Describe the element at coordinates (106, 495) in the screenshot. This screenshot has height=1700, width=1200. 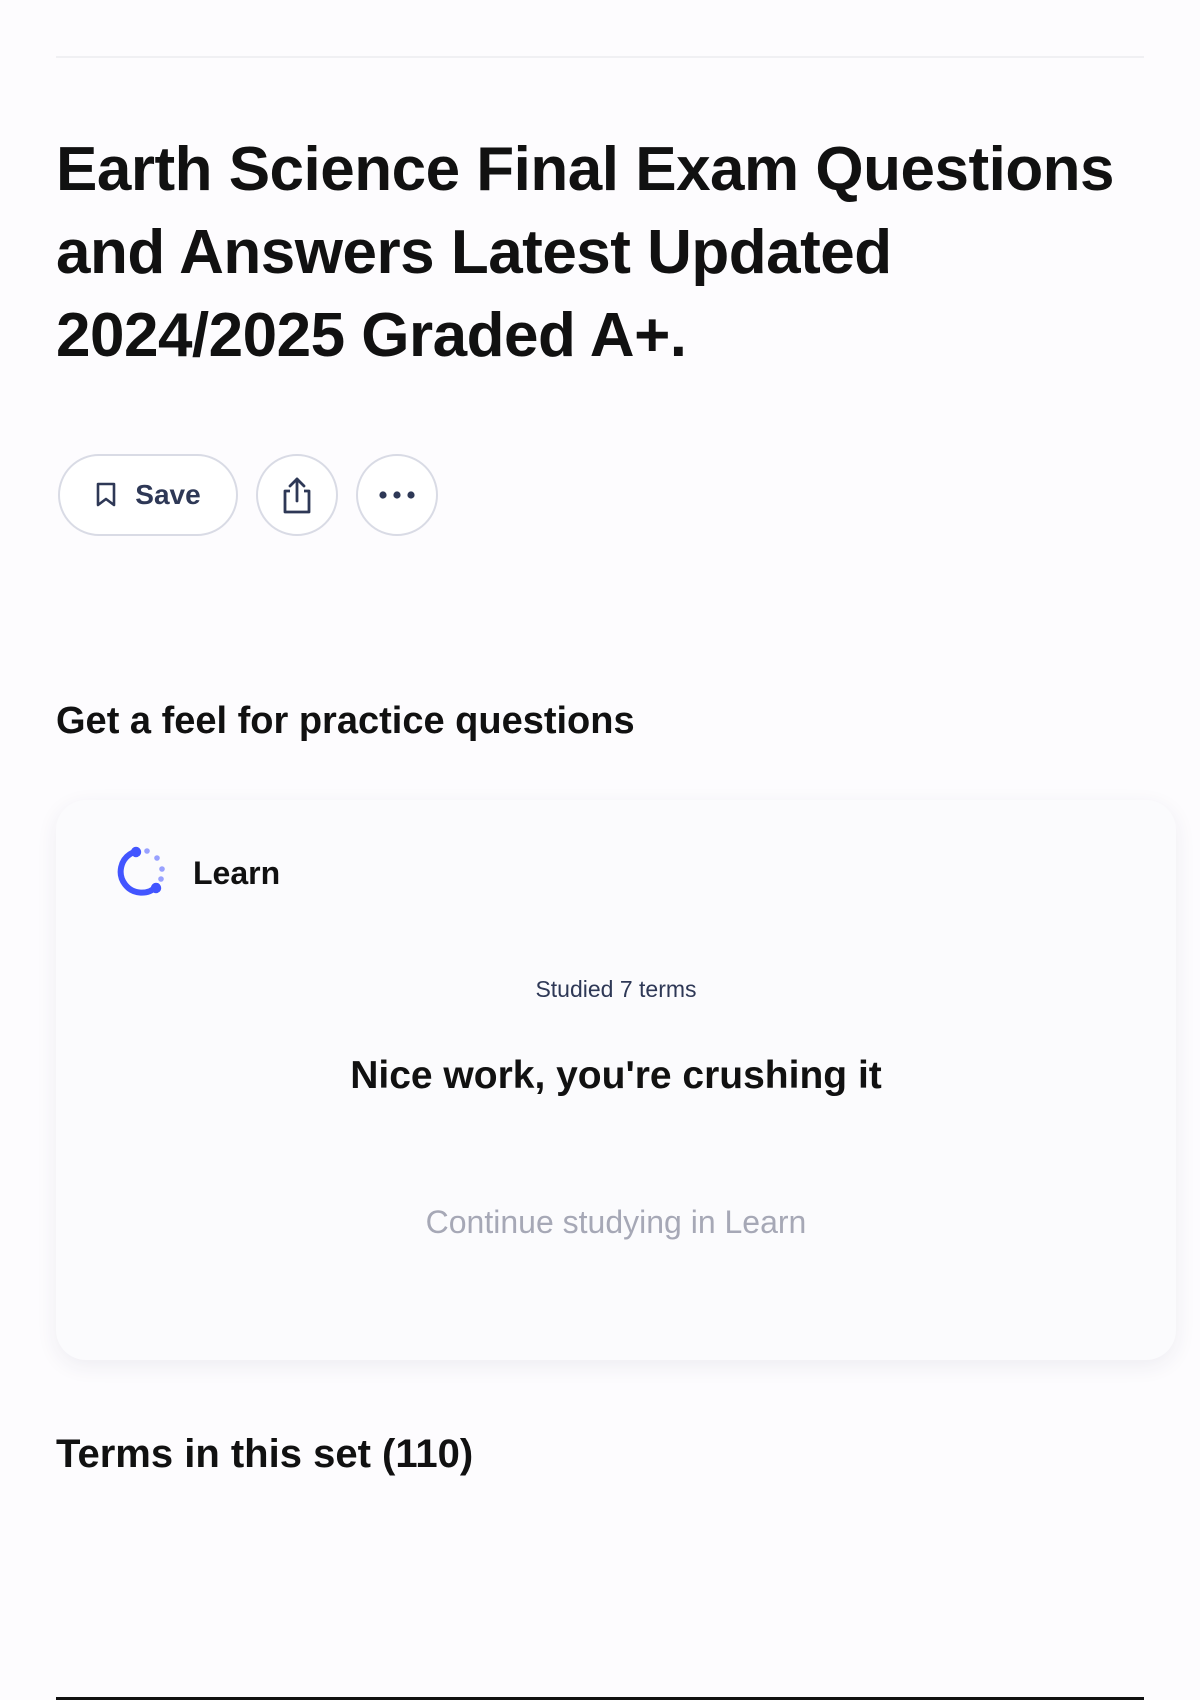
I see `bookmark-icon` at that location.